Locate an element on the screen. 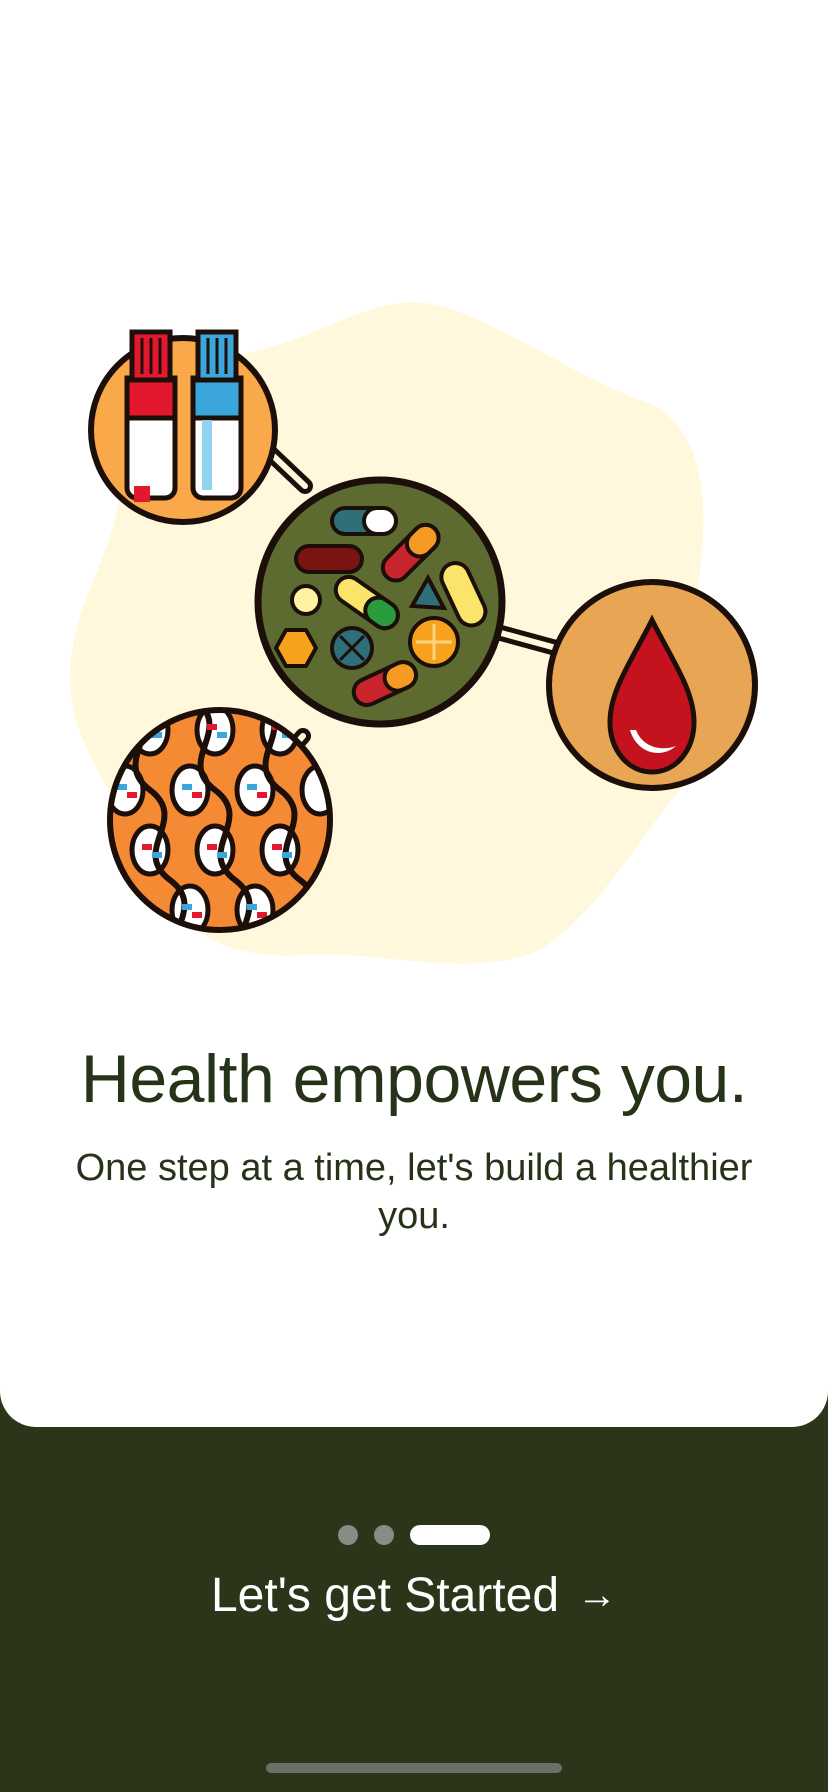 The image size is (828, 1792). pills-icon is located at coordinates (380, 602).